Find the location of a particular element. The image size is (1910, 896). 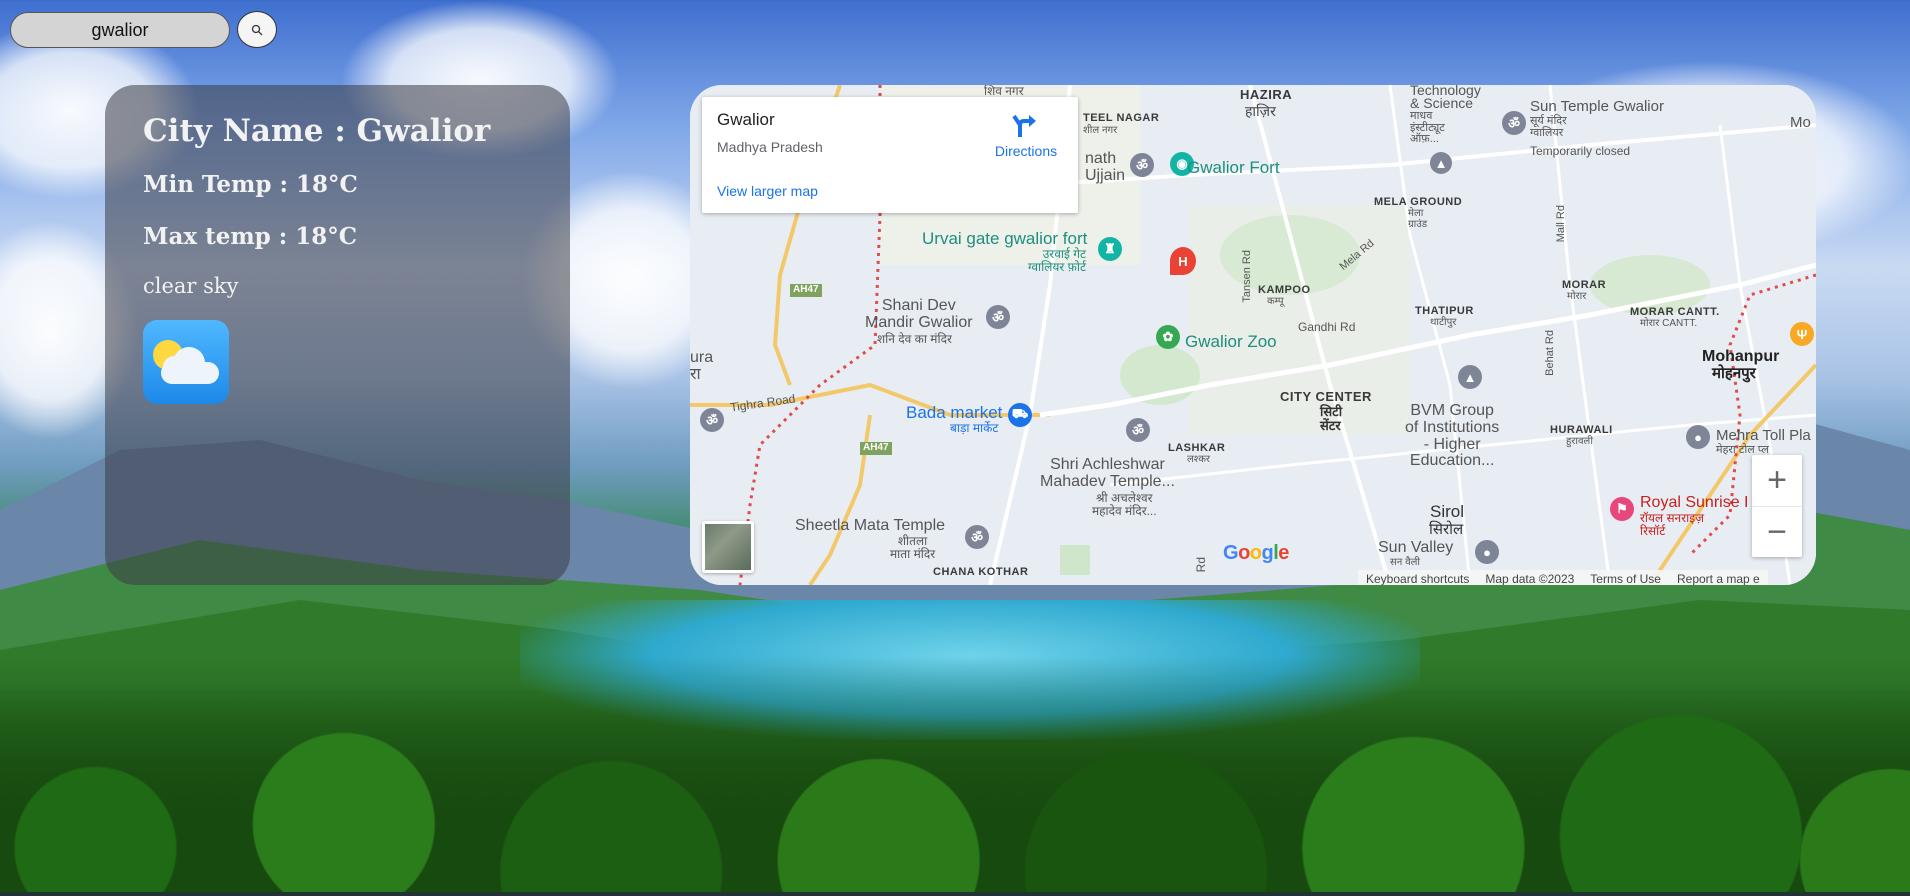

report-error-link: Report a map e is located at coordinates (1718, 579).